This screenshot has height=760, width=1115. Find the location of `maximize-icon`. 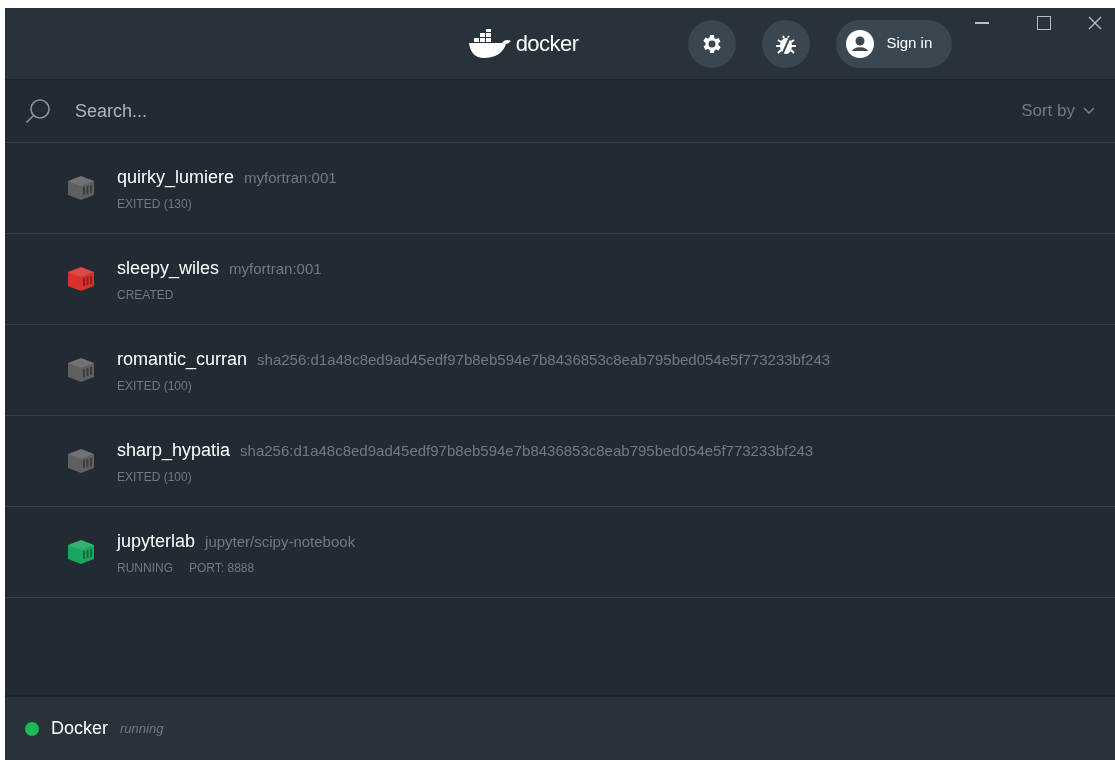

maximize-icon is located at coordinates (1044, 23).